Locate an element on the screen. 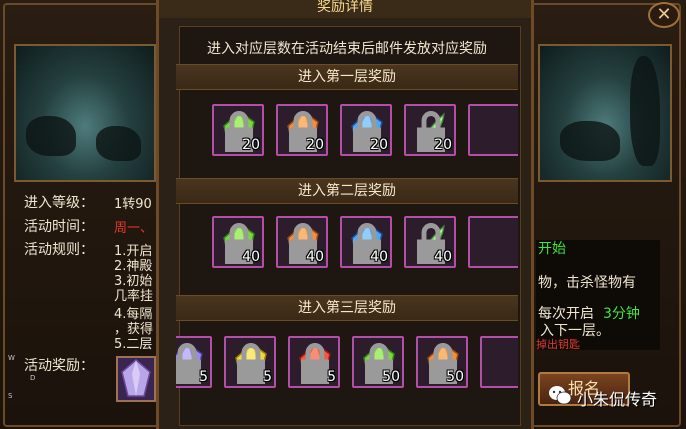 This screenshot has height=429, width=686. scene-illustration-right is located at coordinates (605, 113).